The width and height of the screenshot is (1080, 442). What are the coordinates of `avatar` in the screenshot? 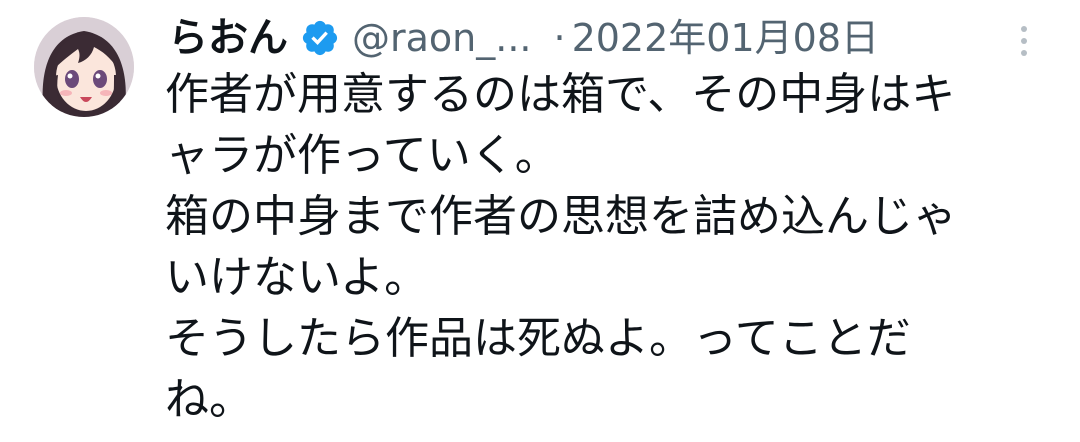 It's located at (84, 67).